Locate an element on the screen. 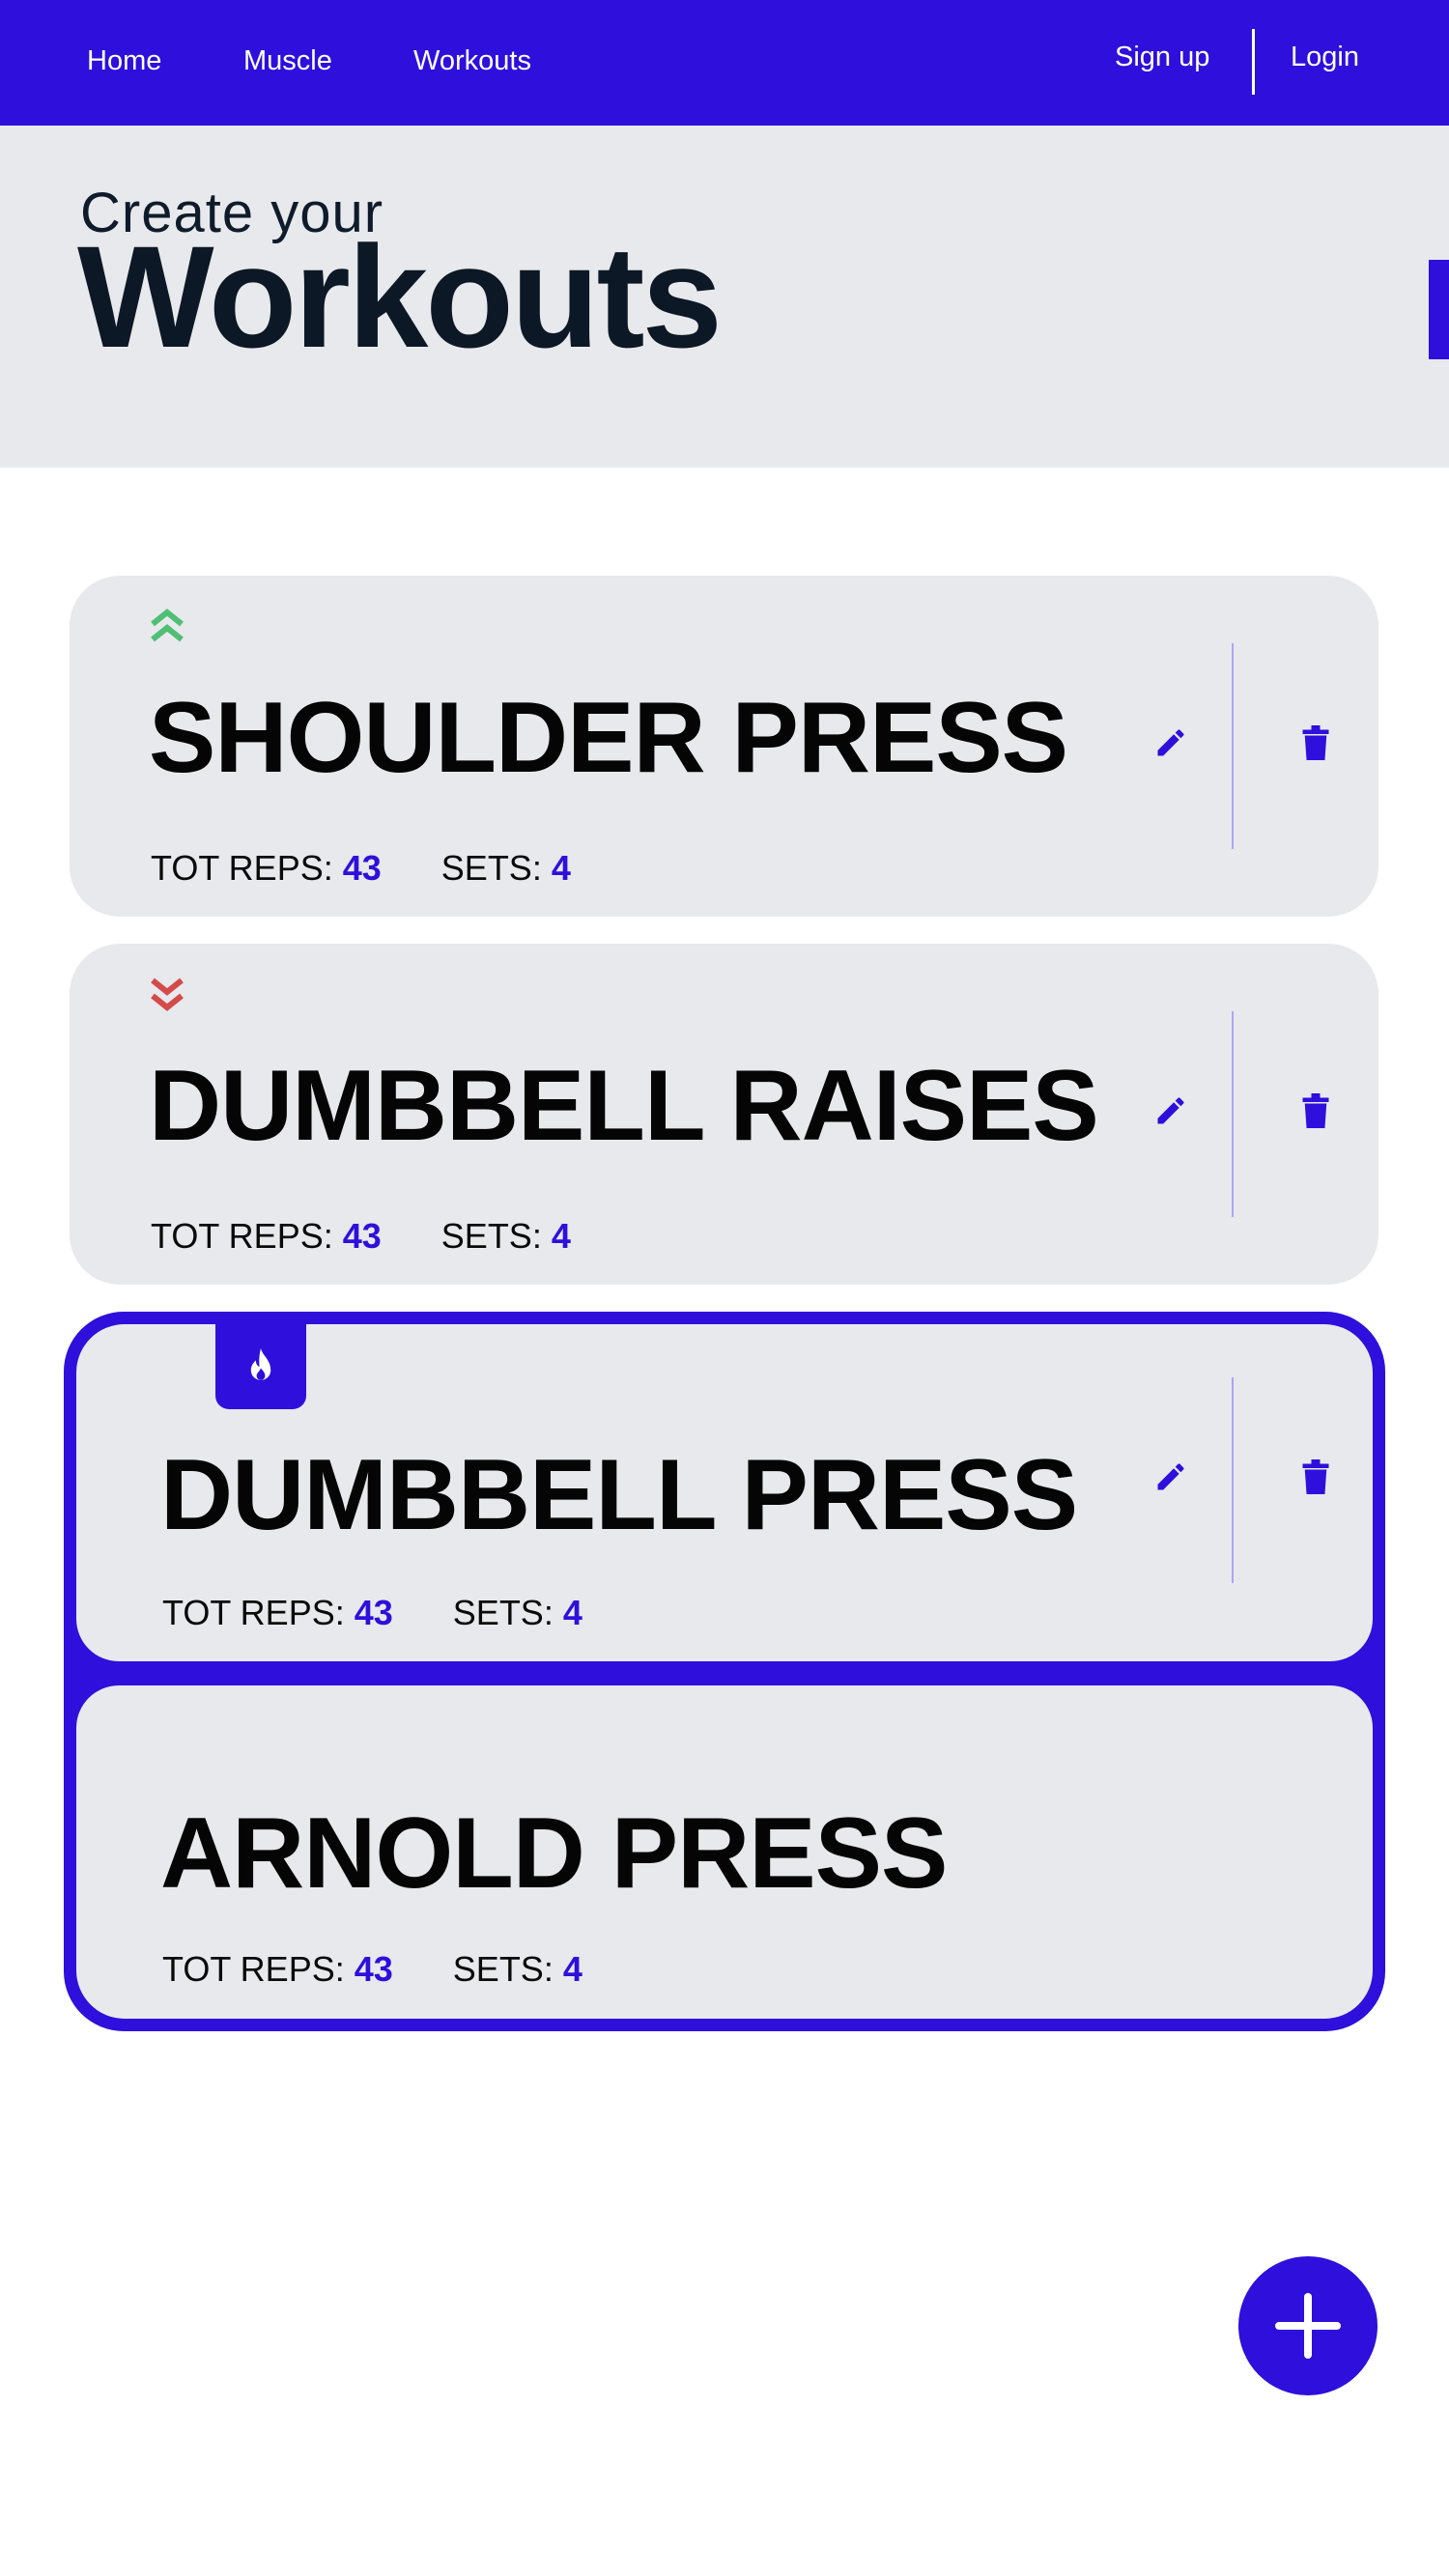 Image resolution: width=1449 pixels, height=2576 pixels. plus-icon is located at coordinates (1308, 2326).